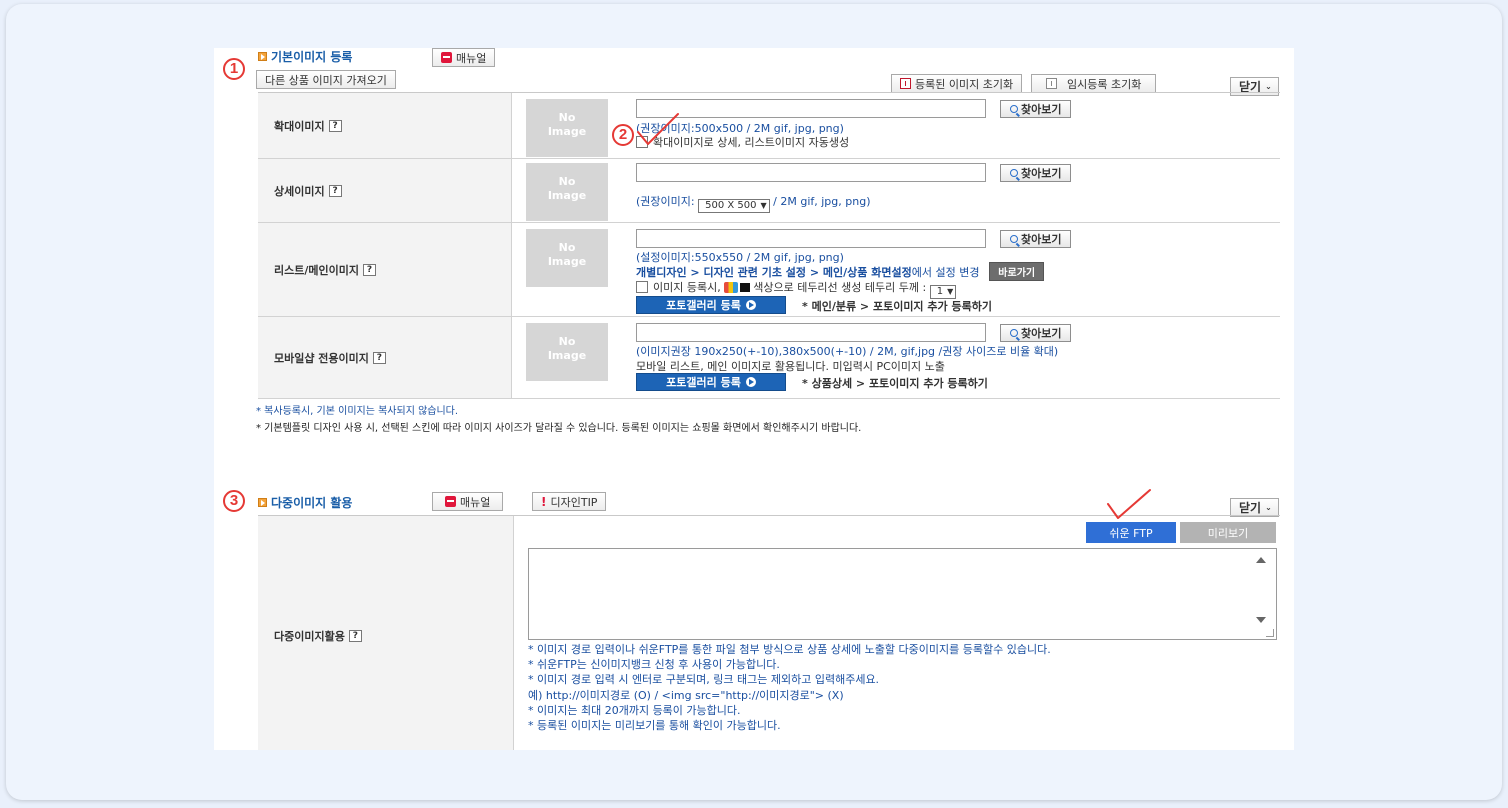 The height and width of the screenshot is (808, 1508). I want to click on row-label-list: 리스트/메인이미지 ?, so click(385, 269).